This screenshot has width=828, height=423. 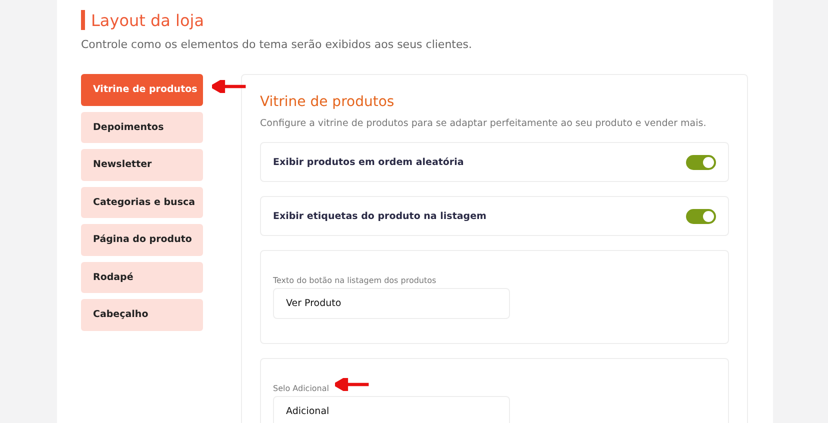 I want to click on setting-label: Exibir produtos em ordem aleatória, so click(x=368, y=162).